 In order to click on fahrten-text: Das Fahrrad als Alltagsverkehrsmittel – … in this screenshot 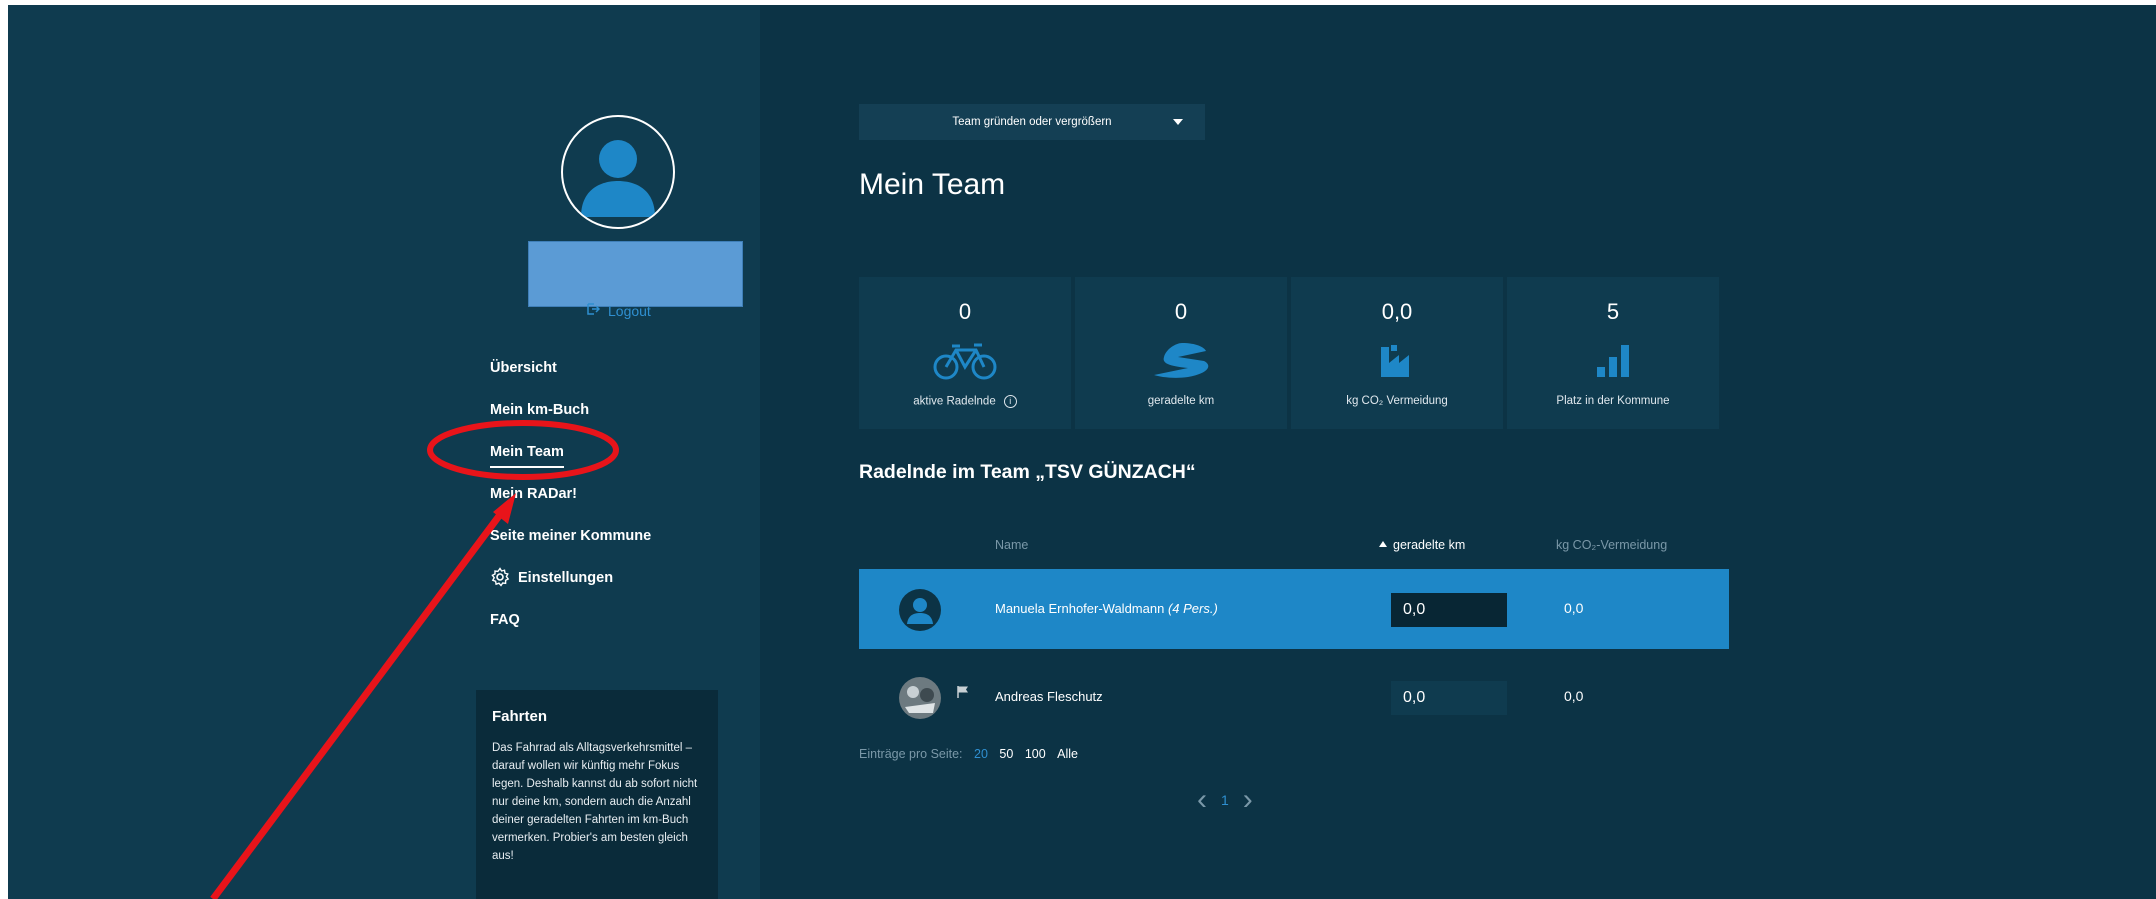, I will do `click(595, 802)`.